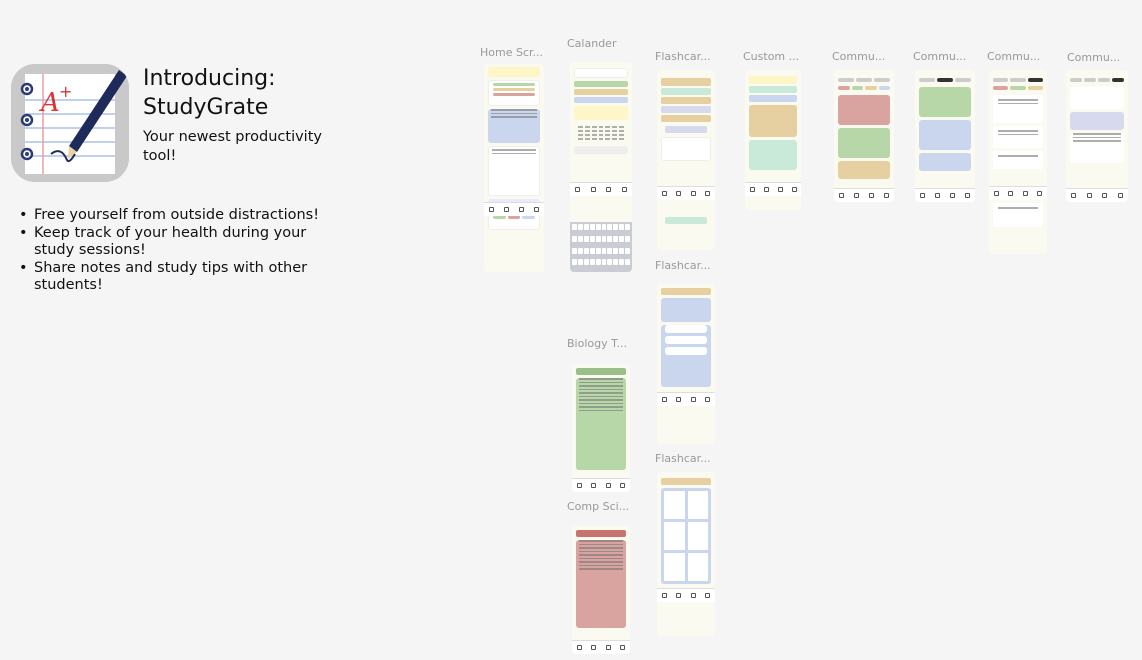 This screenshot has height=660, width=1142. I want to click on home-screen-frame, so click(514, 168).